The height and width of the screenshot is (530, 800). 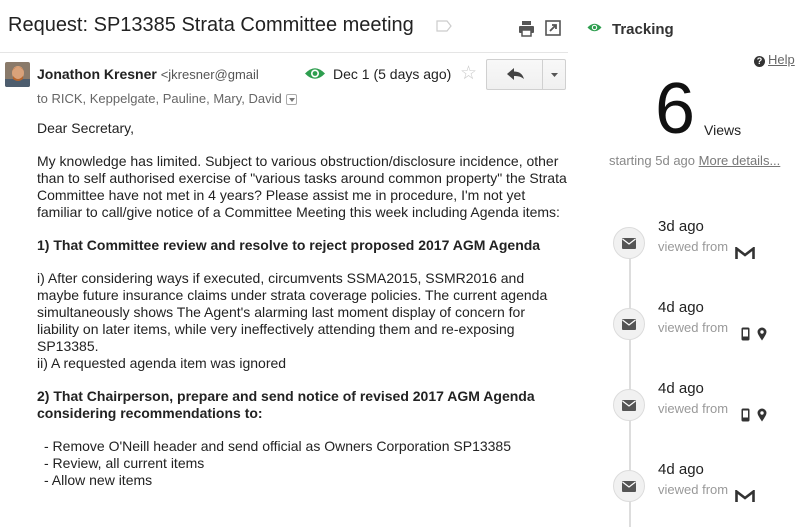 I want to click on sender: Jonathon Kresner <jkresner@gmail, so click(x=148, y=74).